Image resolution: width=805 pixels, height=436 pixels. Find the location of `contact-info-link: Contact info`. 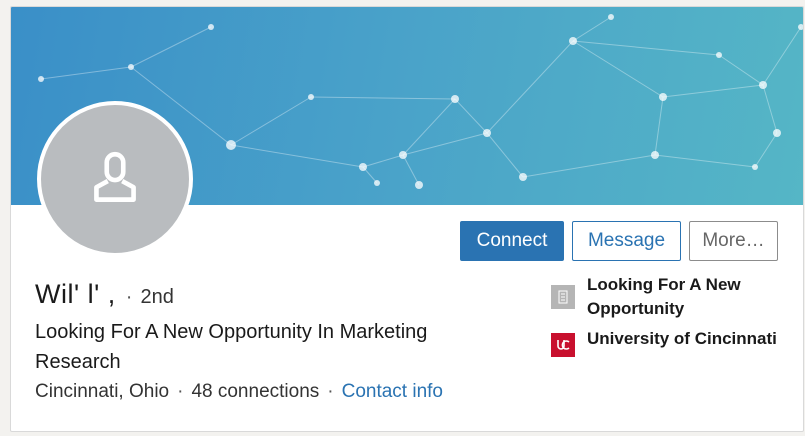

contact-info-link: Contact info is located at coordinates (392, 392).